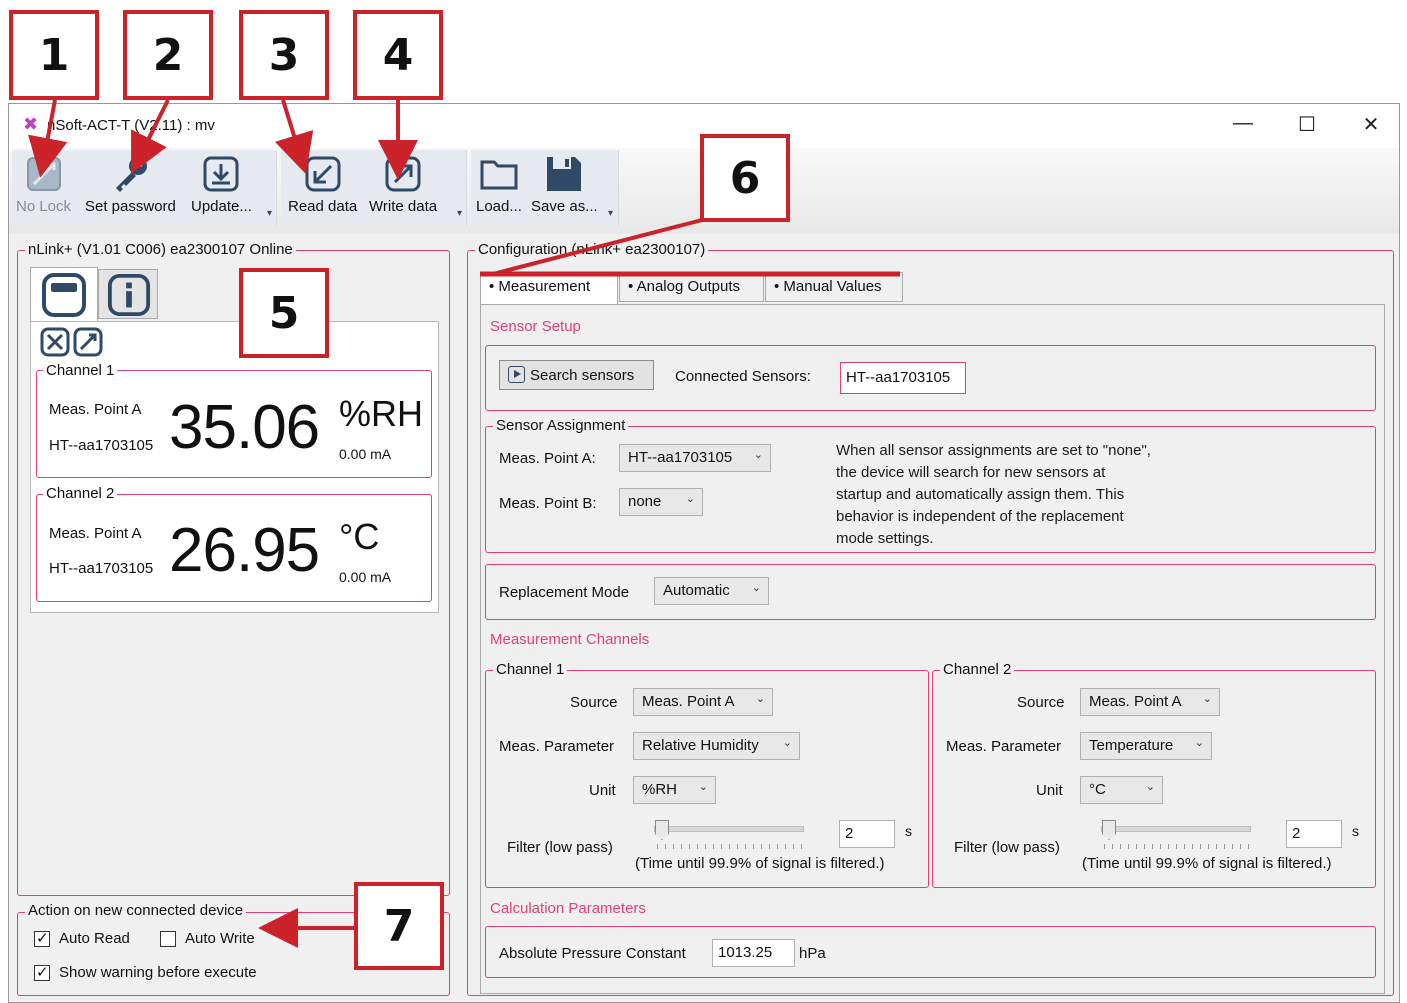 The height and width of the screenshot is (1003, 1407). I want to click on annotation-6-arrow, so click(597, 247).